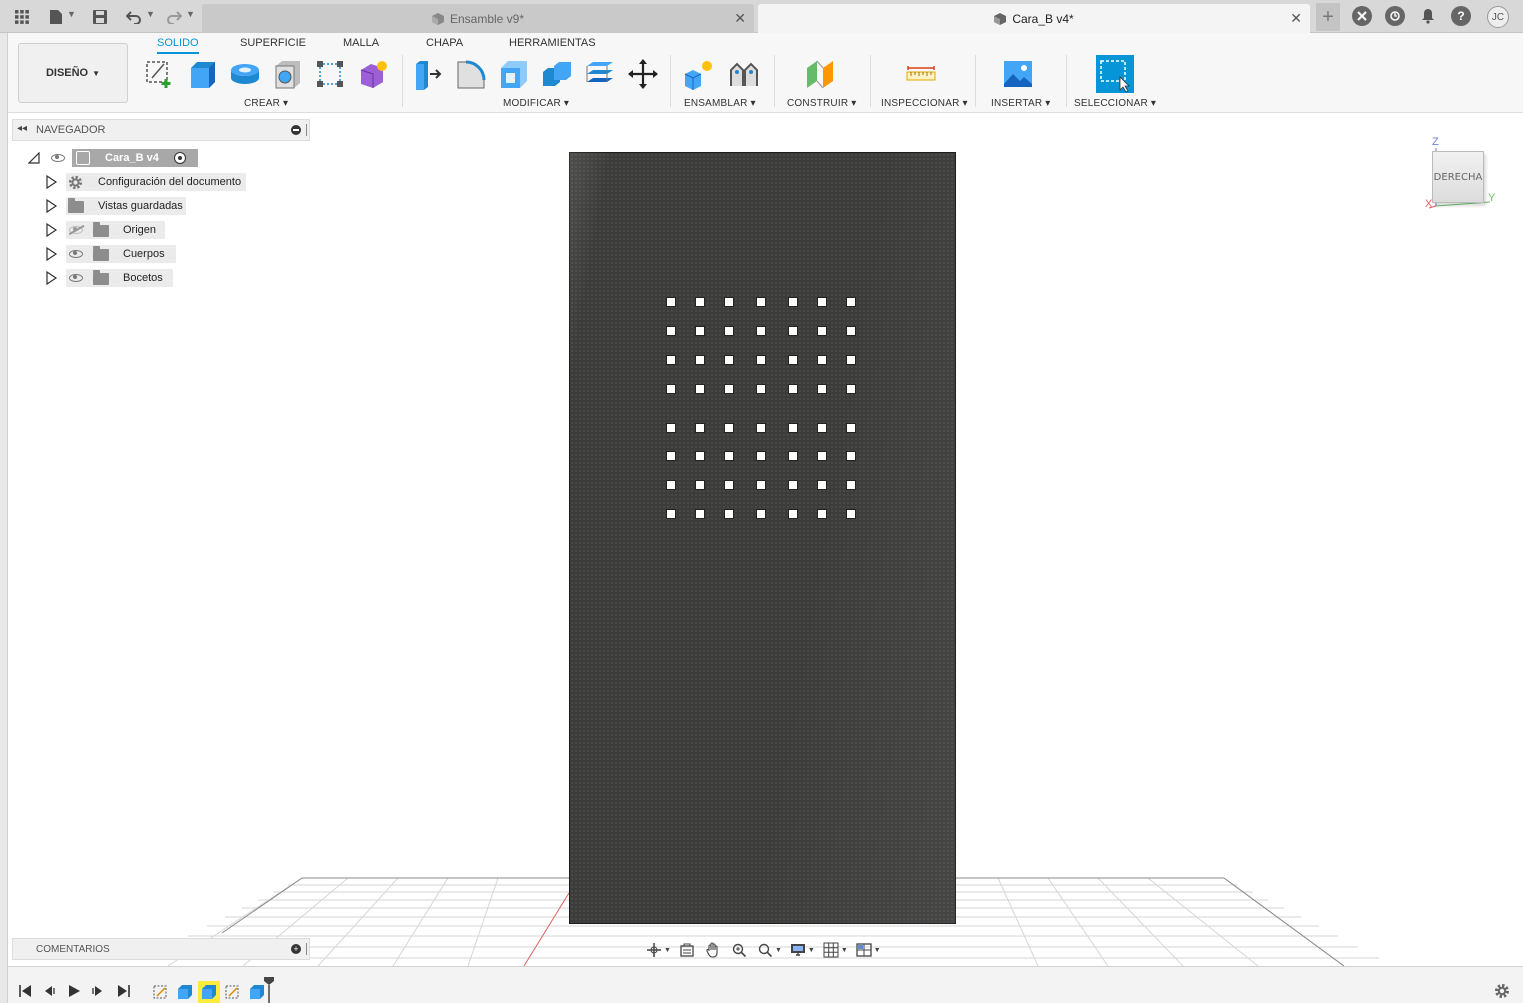 This screenshot has width=1523, height=1003. Describe the element at coordinates (161, 130) in the screenshot. I see `browser-navigator-header: ◂◂ NAVEGADOR` at that location.